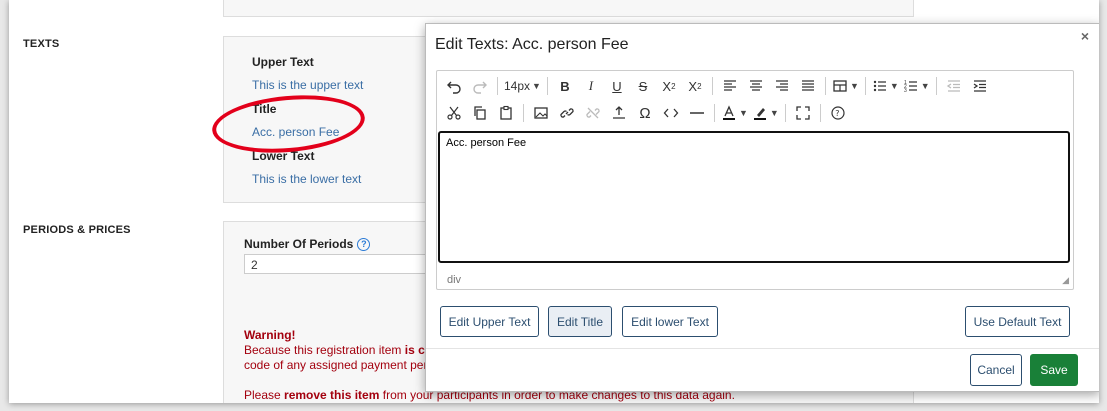 This screenshot has height=411, width=1107. Describe the element at coordinates (617, 86) in the screenshot. I see `underline-icon: U` at that location.